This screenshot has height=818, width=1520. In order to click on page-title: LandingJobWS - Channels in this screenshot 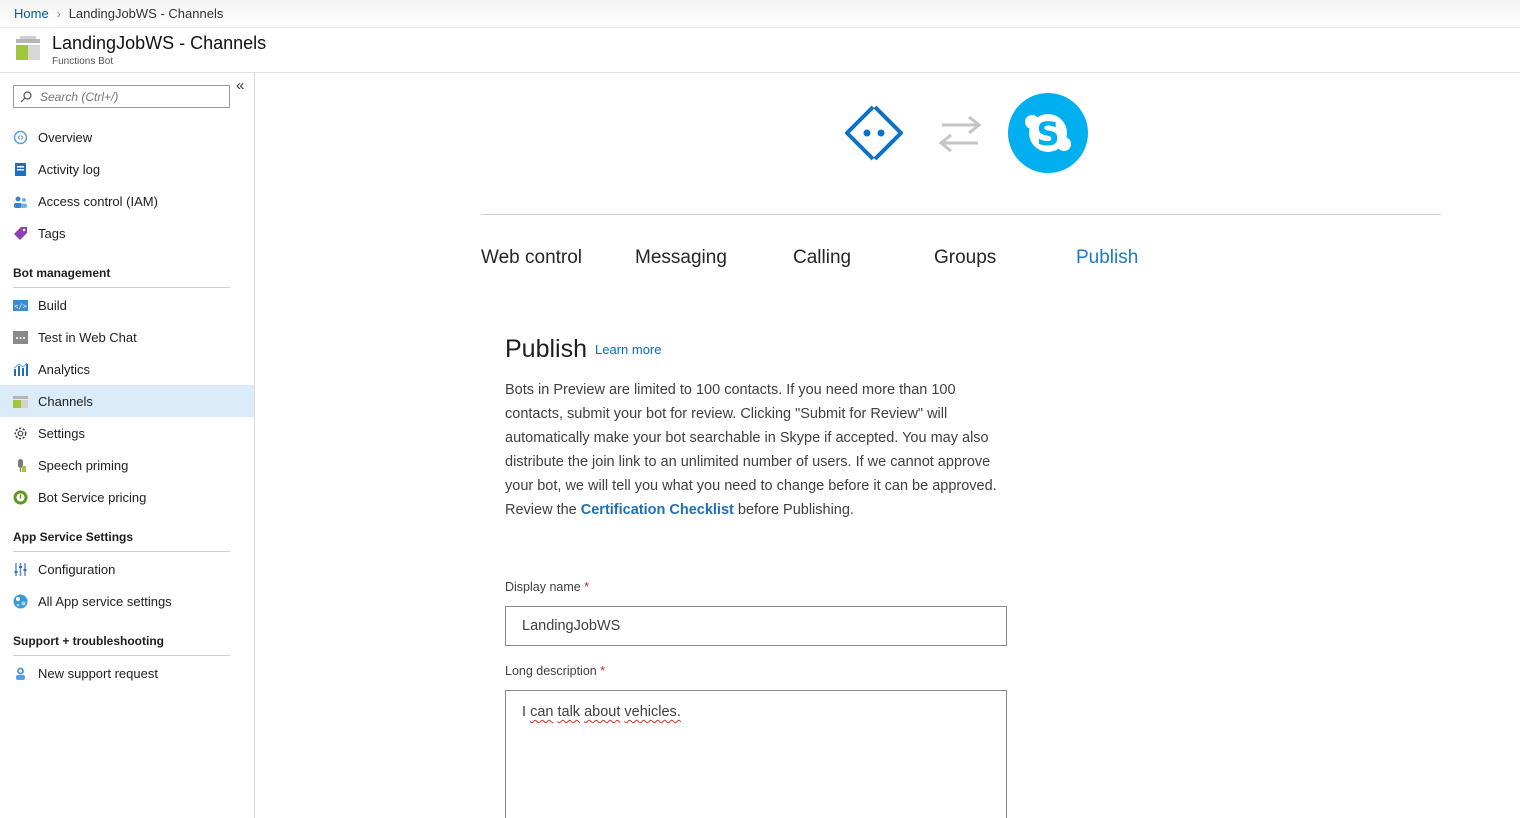, I will do `click(159, 43)`.